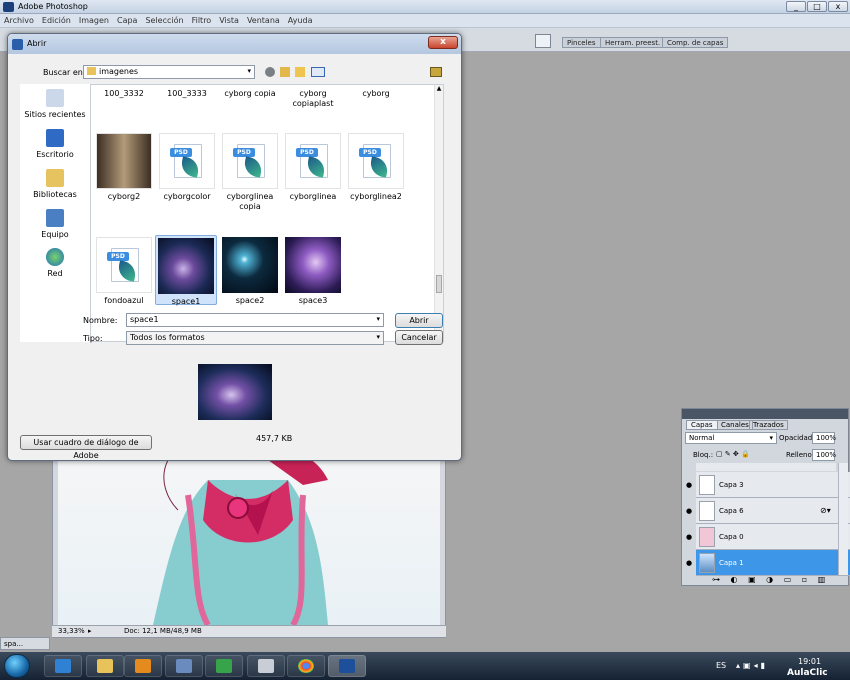  Describe the element at coordinates (300, 20) in the screenshot. I see `menu-ayuda: Ayuda` at that location.